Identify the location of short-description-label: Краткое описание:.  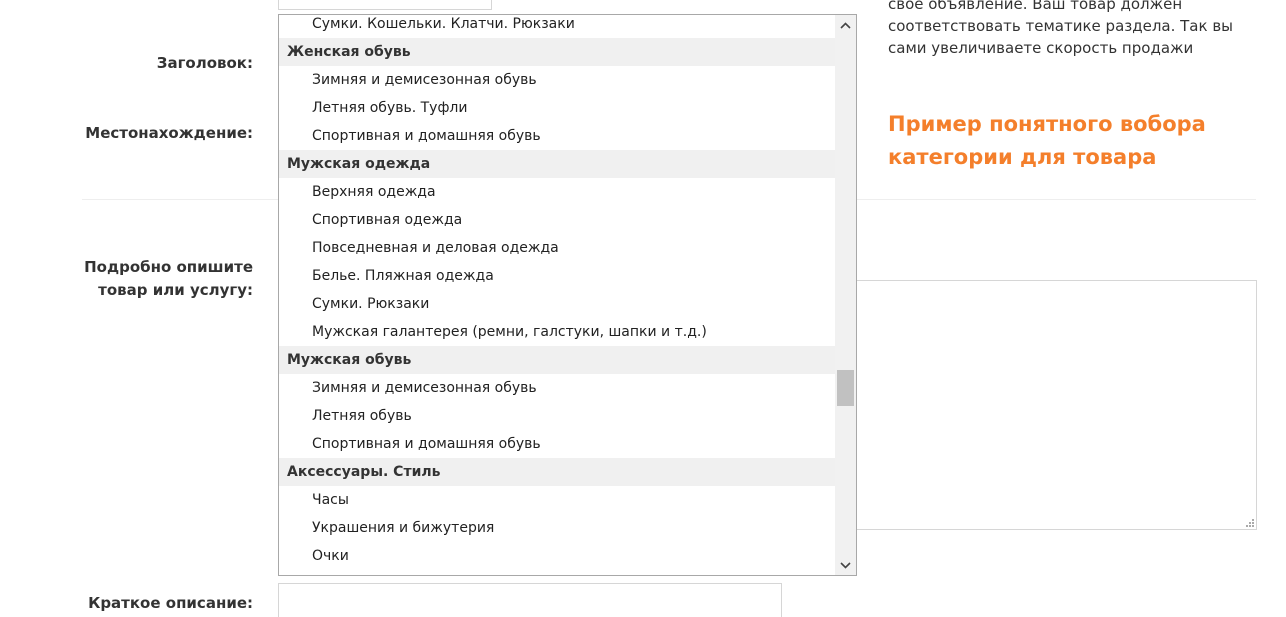
(170, 603).